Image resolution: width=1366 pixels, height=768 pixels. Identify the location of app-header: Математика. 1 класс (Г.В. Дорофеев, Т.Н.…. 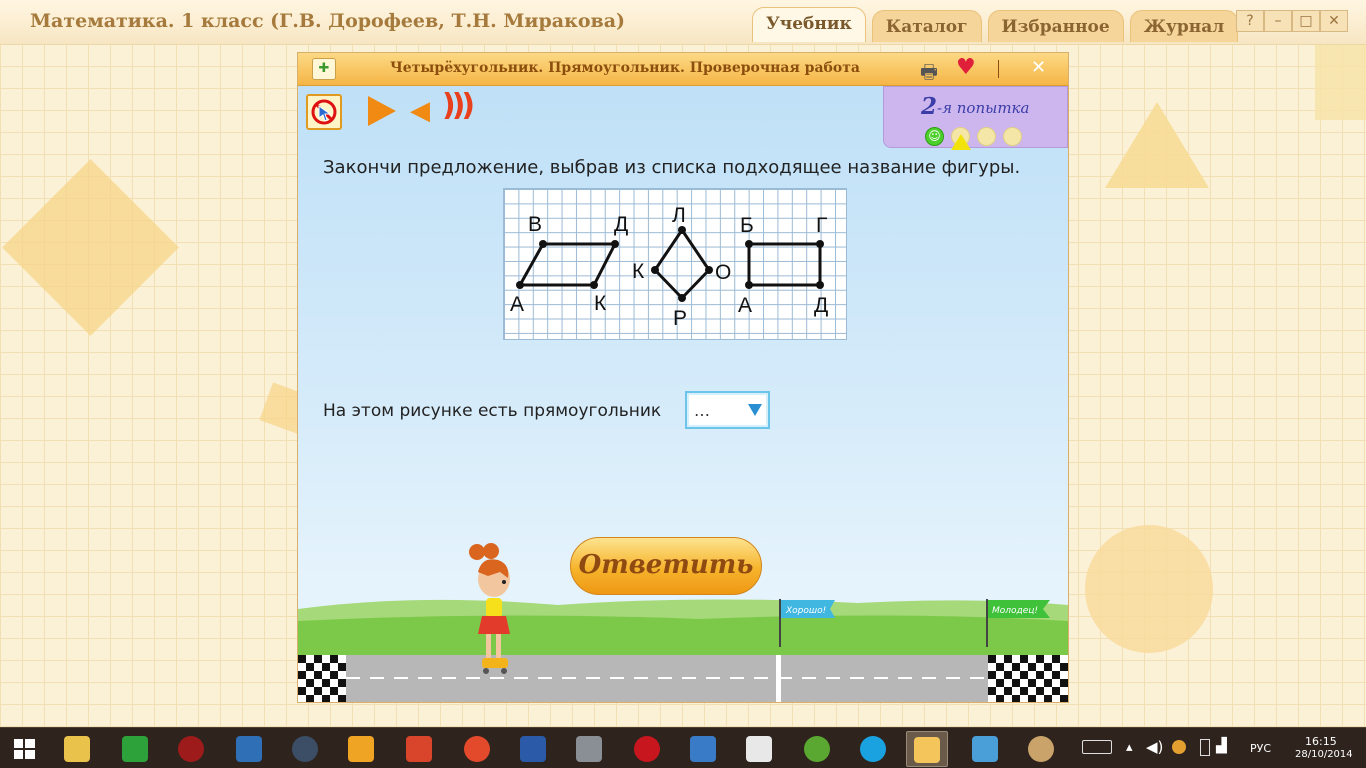
(683, 22).